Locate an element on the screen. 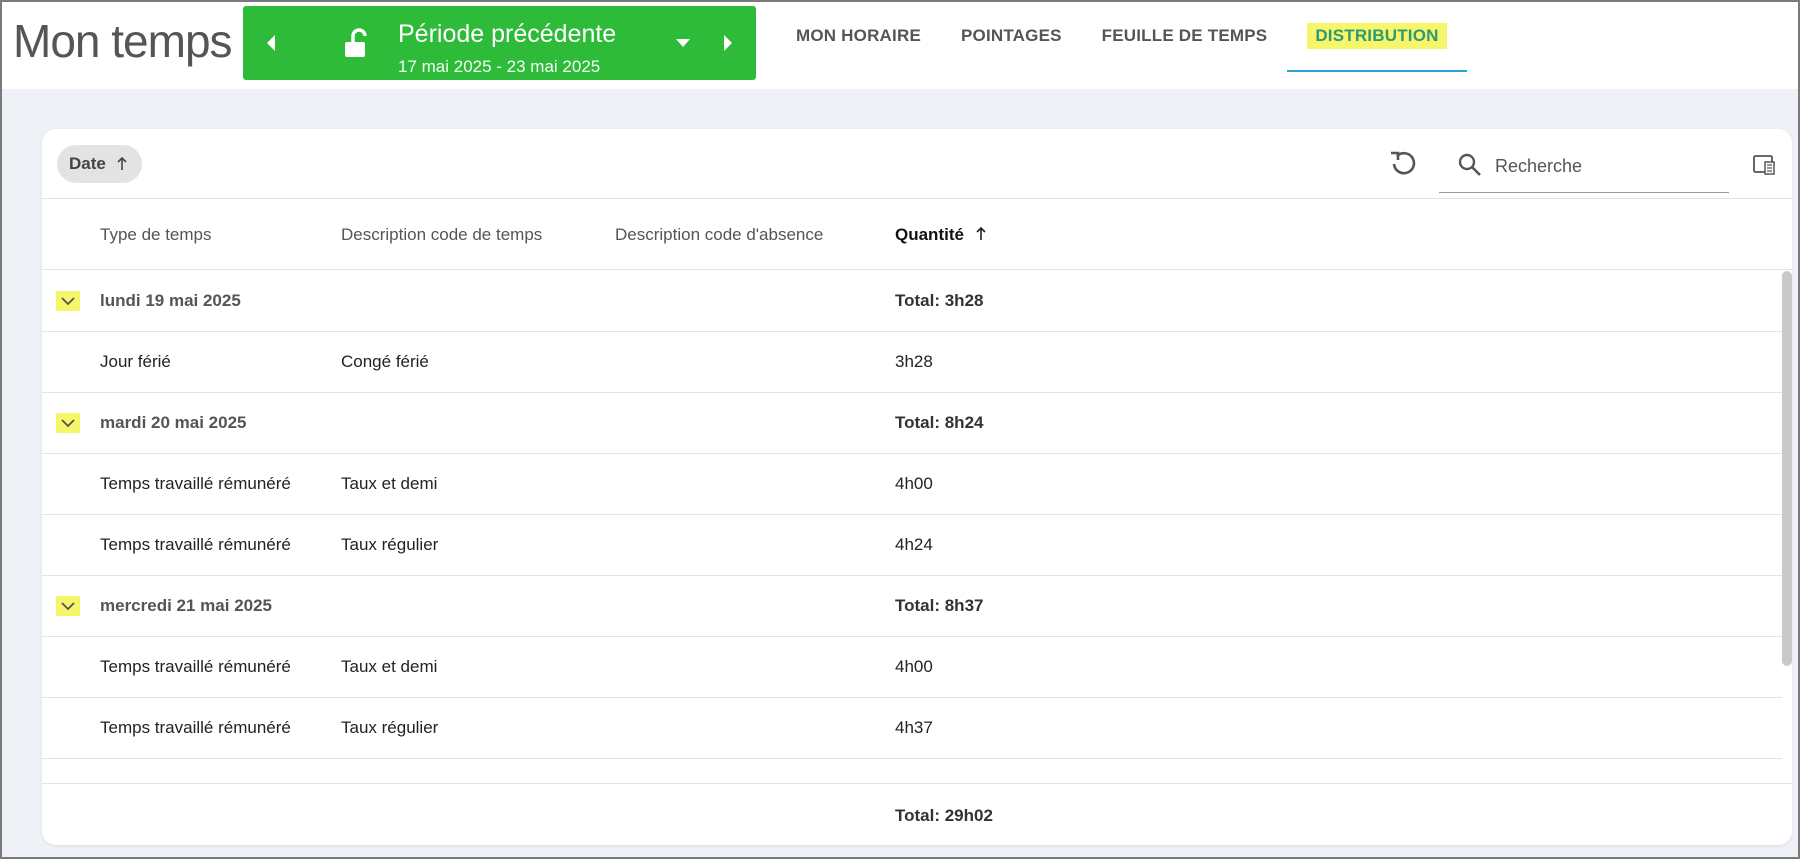 The width and height of the screenshot is (1800, 859). tab-label: FEUILLE DE TEMPS is located at coordinates (1184, 35).